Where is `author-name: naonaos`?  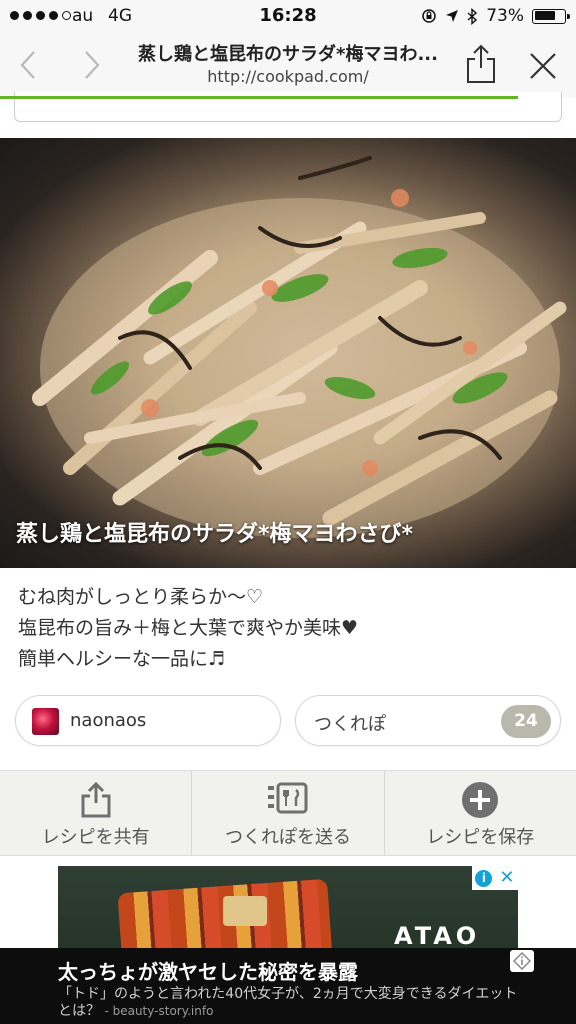
author-name: naonaos is located at coordinates (108, 720).